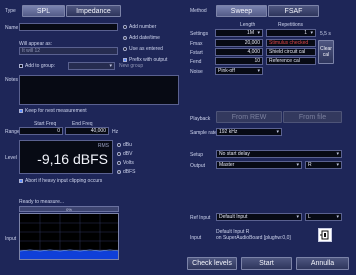  What do you see at coordinates (196, 53) in the screenshot?
I see `fstart-label: Fstart` at bounding box center [196, 53].